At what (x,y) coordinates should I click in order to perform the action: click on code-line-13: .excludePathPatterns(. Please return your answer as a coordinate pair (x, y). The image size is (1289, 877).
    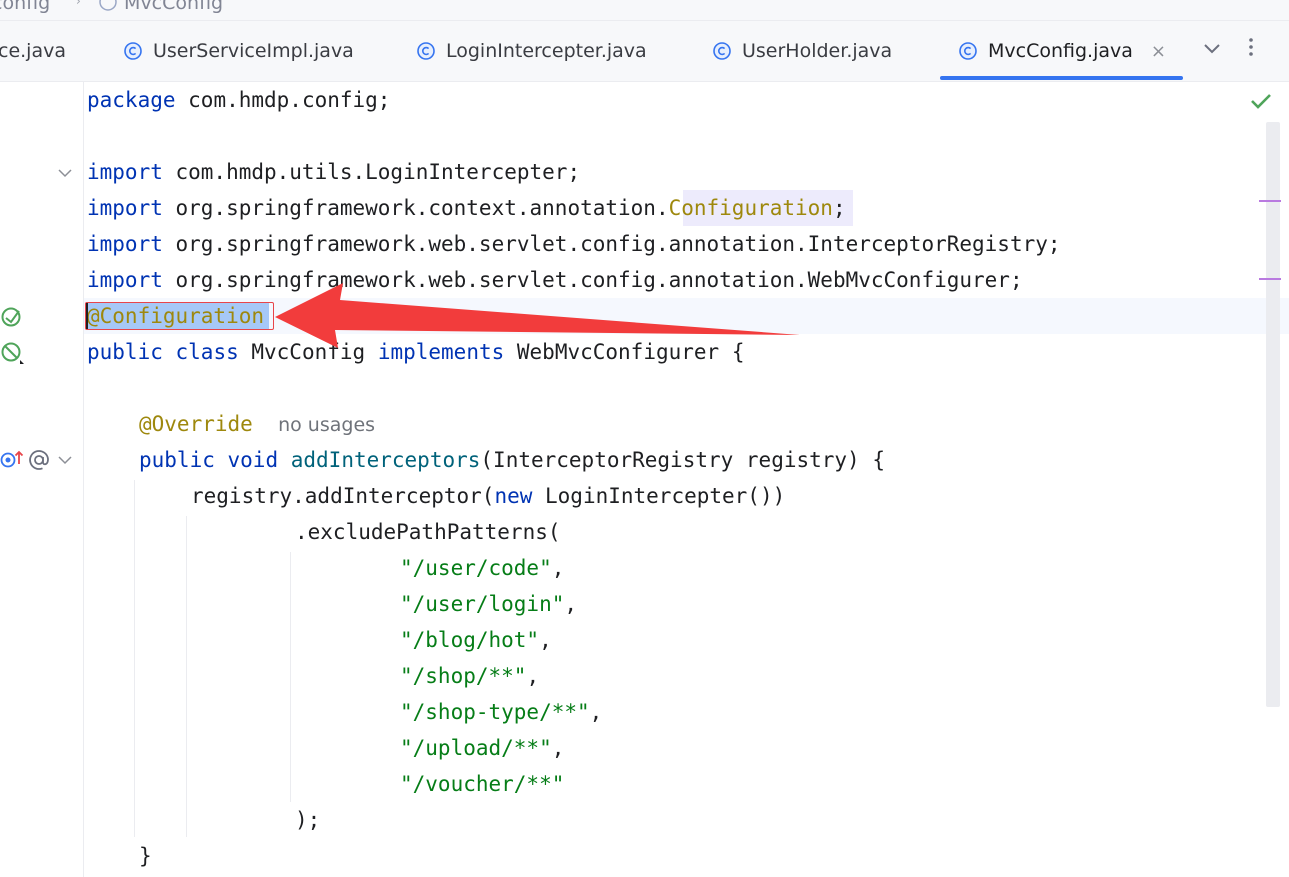
    Looking at the image, I should click on (428, 532).